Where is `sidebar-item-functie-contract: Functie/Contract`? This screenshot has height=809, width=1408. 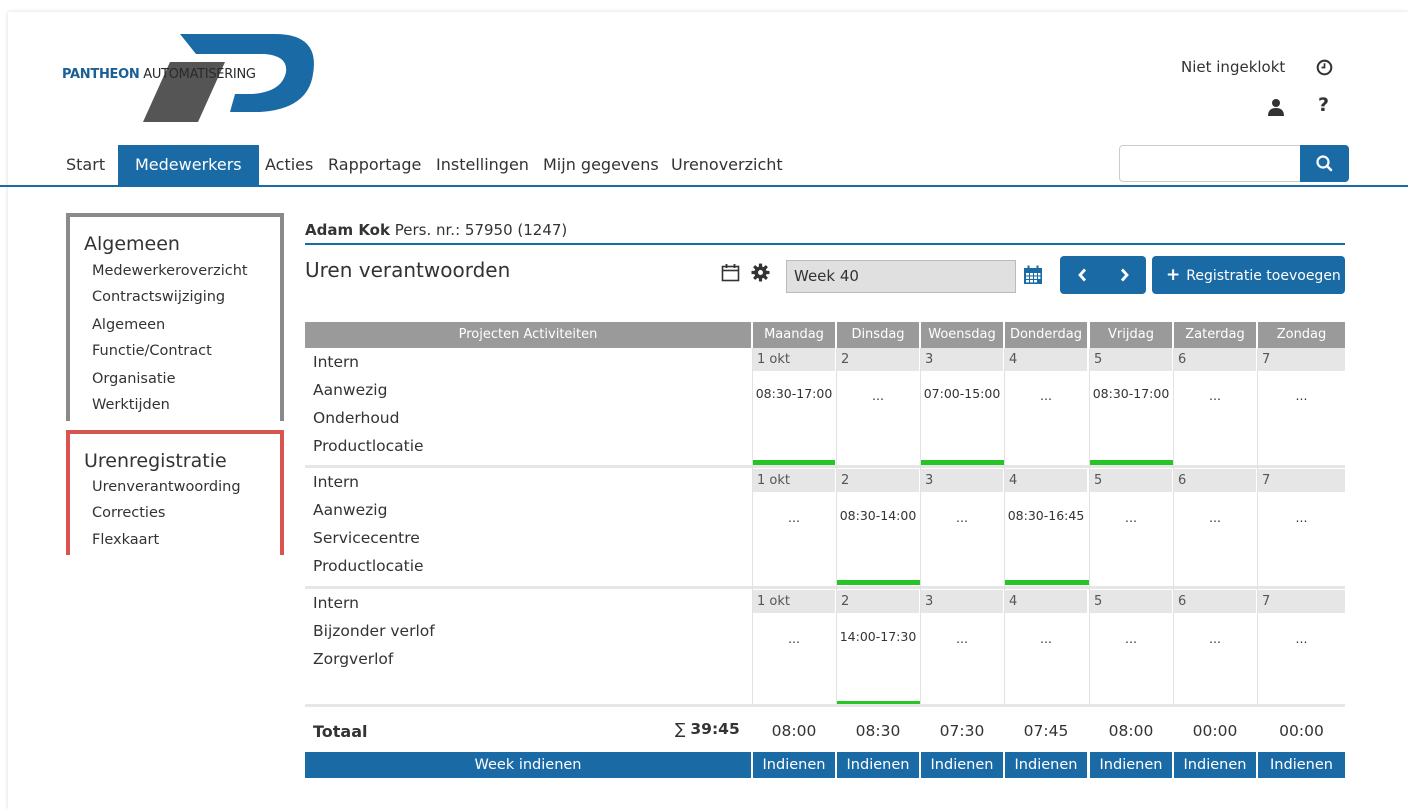
sidebar-item-functie-contract: Functie/Contract is located at coordinates (152, 351).